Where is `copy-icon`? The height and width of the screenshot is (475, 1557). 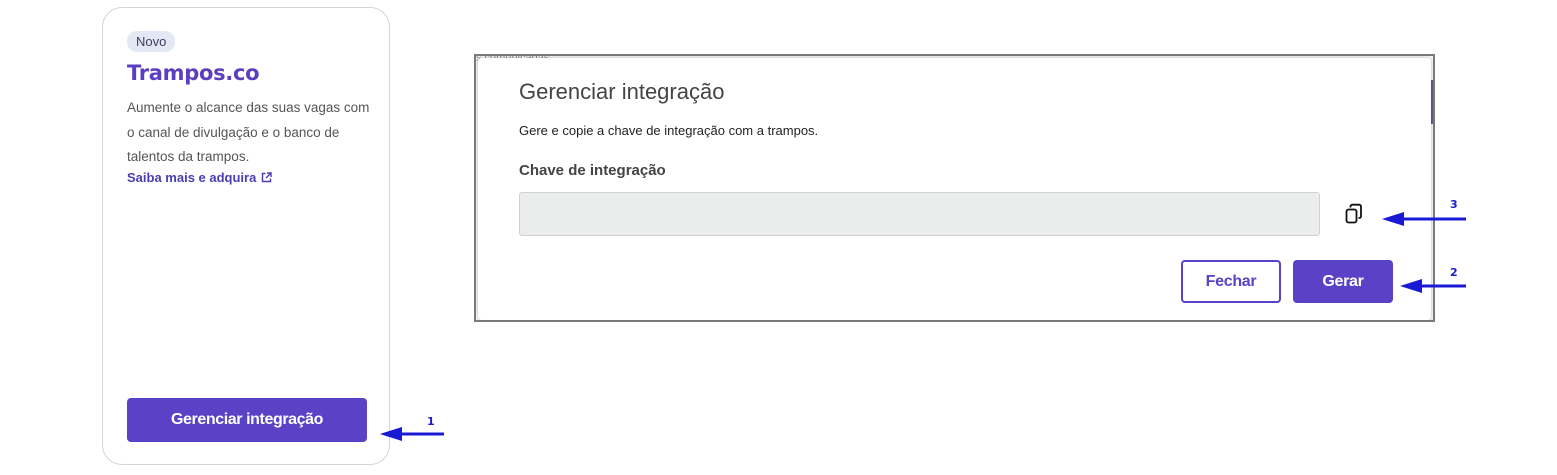 copy-icon is located at coordinates (1356, 214).